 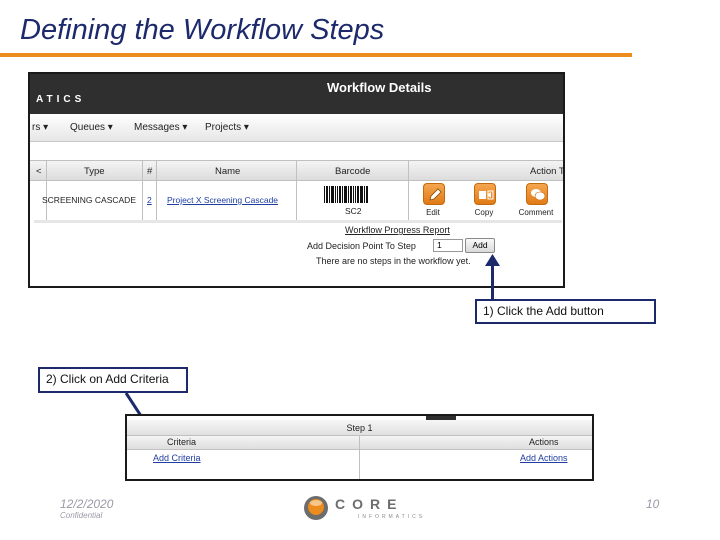 I want to click on copy-button: Copy, so click(x=484, y=200).